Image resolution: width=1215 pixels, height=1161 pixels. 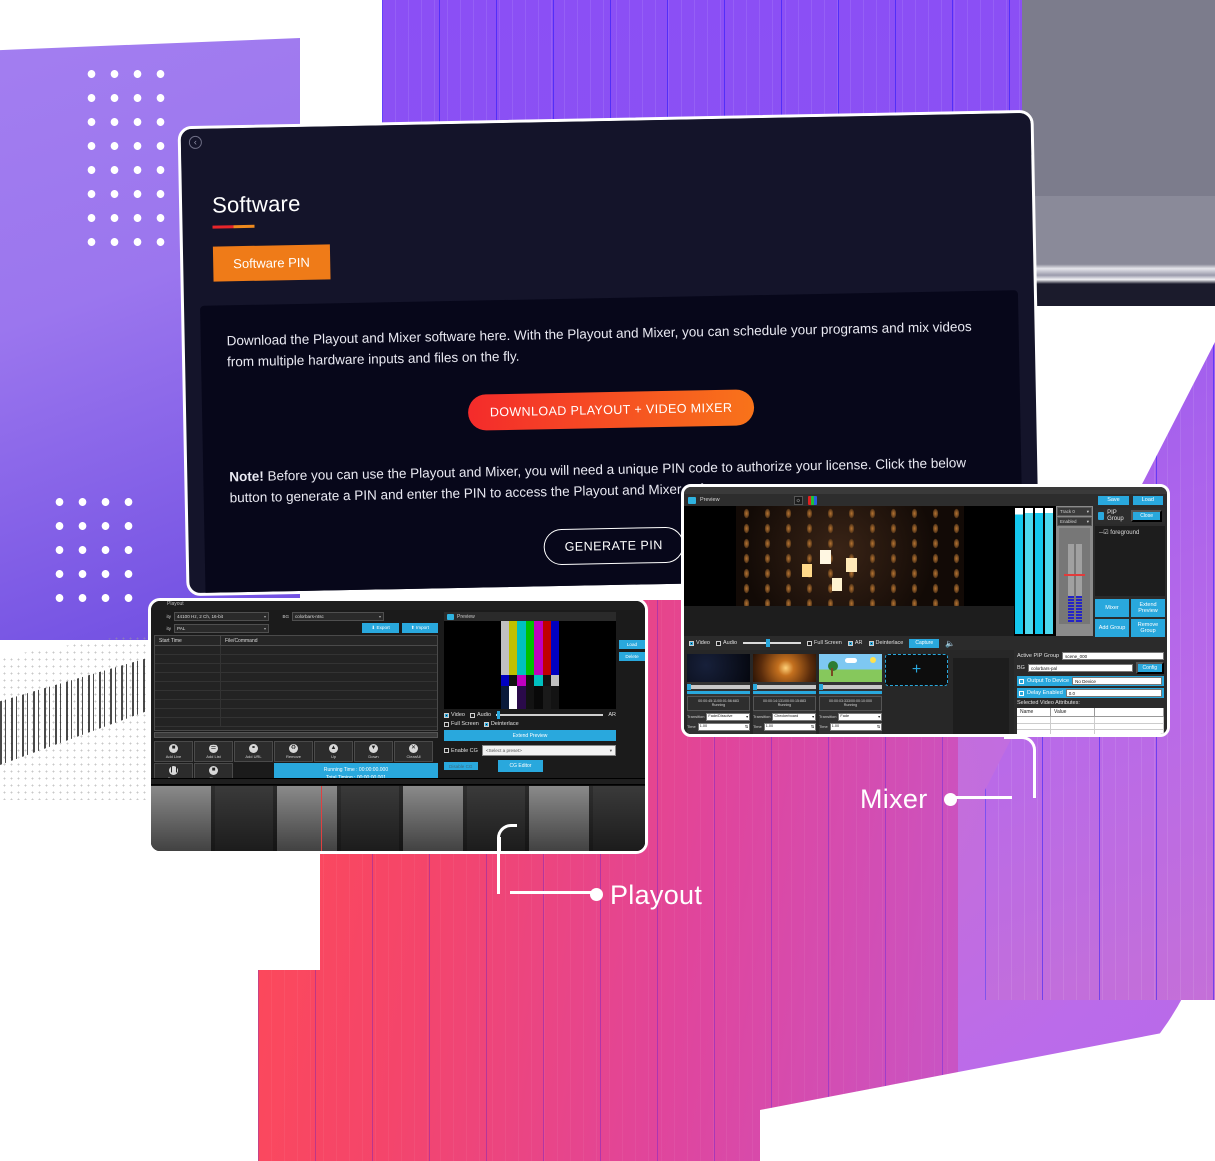 I want to click on playout-titlebar: Playout, so click(x=398, y=605).